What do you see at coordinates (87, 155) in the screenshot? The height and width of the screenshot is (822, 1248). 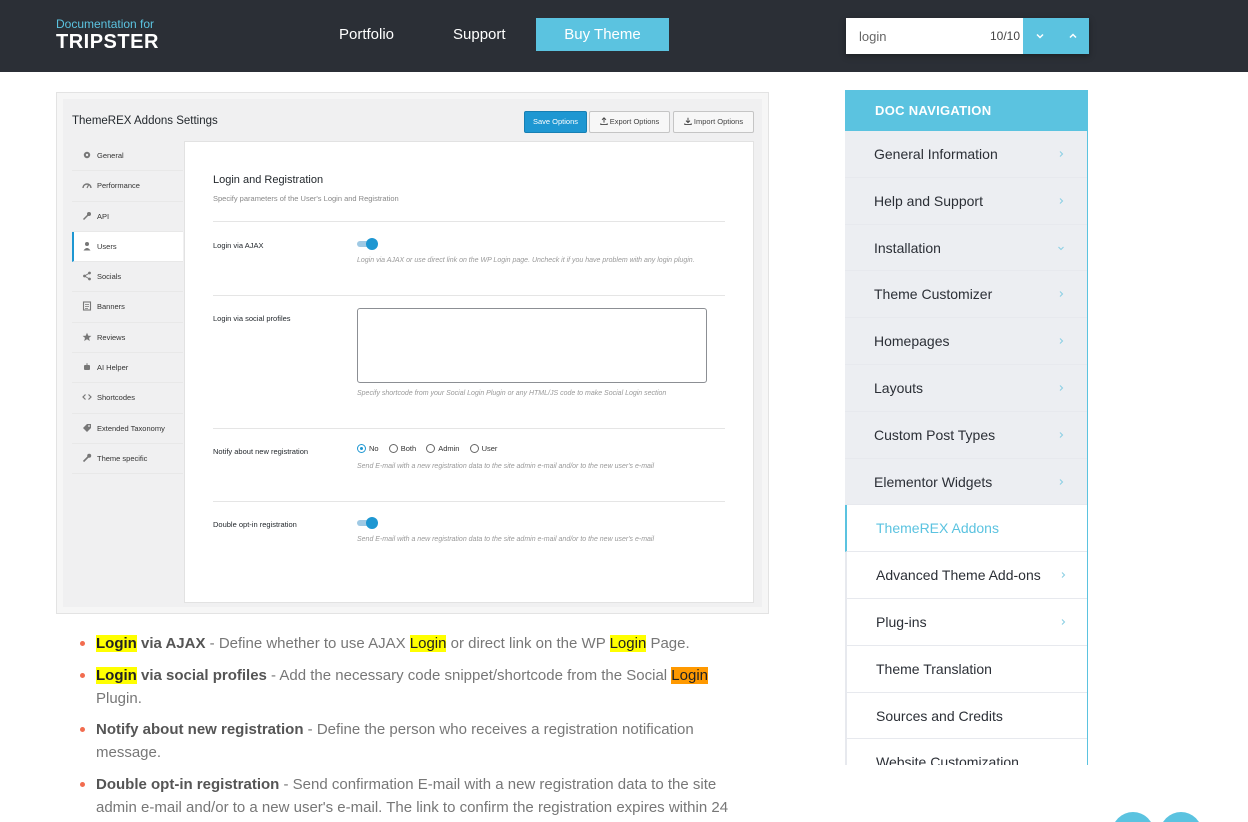 I see `gear-icon` at bounding box center [87, 155].